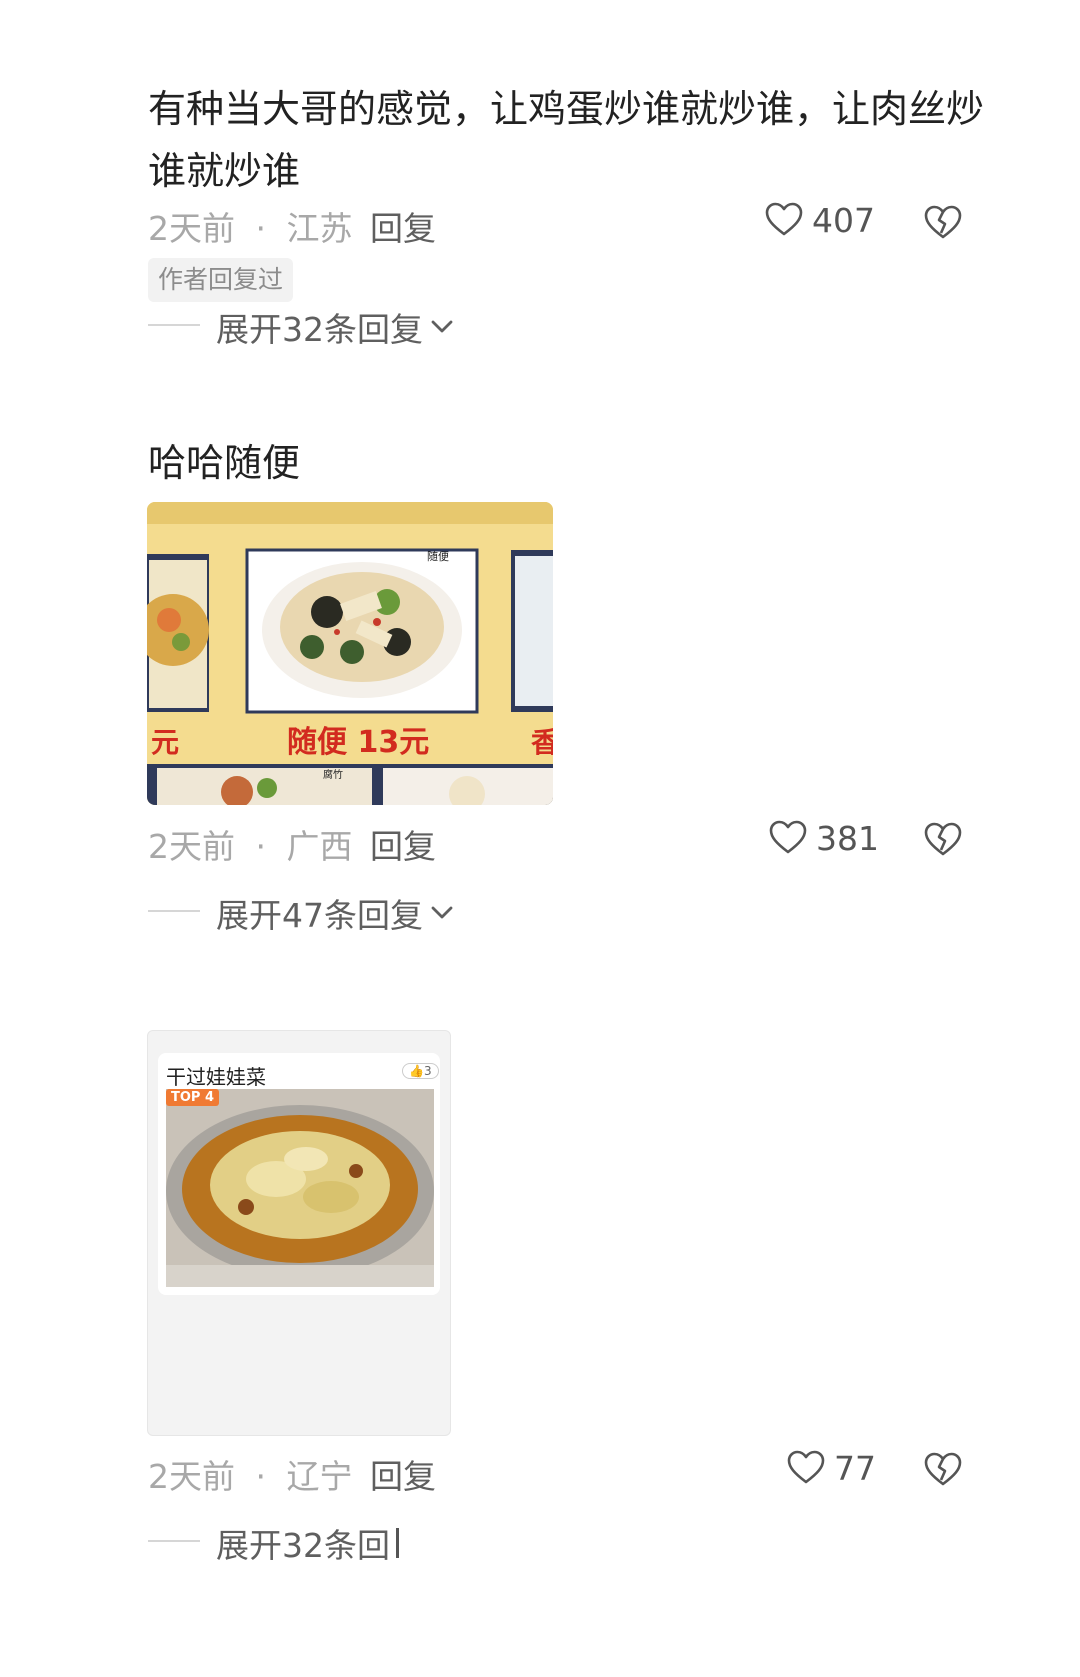 Image resolution: width=1080 pixels, height=1677 pixels. What do you see at coordinates (250, 844) in the screenshot?
I see `comment-2-meta: 2天前 · 广西` at bounding box center [250, 844].